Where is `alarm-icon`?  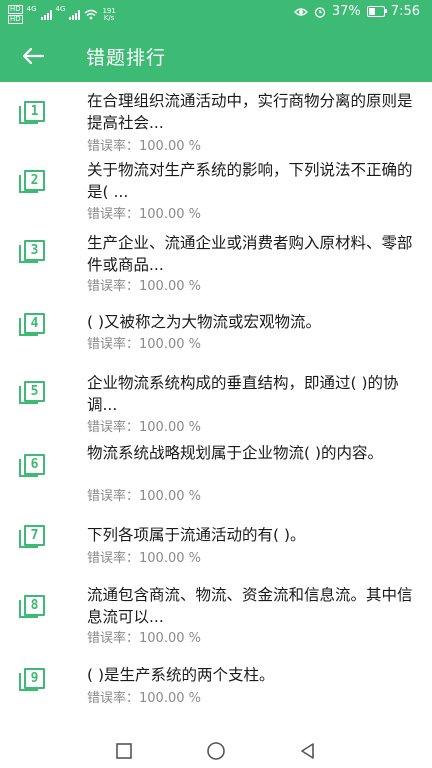
alarm-icon is located at coordinates (320, 12).